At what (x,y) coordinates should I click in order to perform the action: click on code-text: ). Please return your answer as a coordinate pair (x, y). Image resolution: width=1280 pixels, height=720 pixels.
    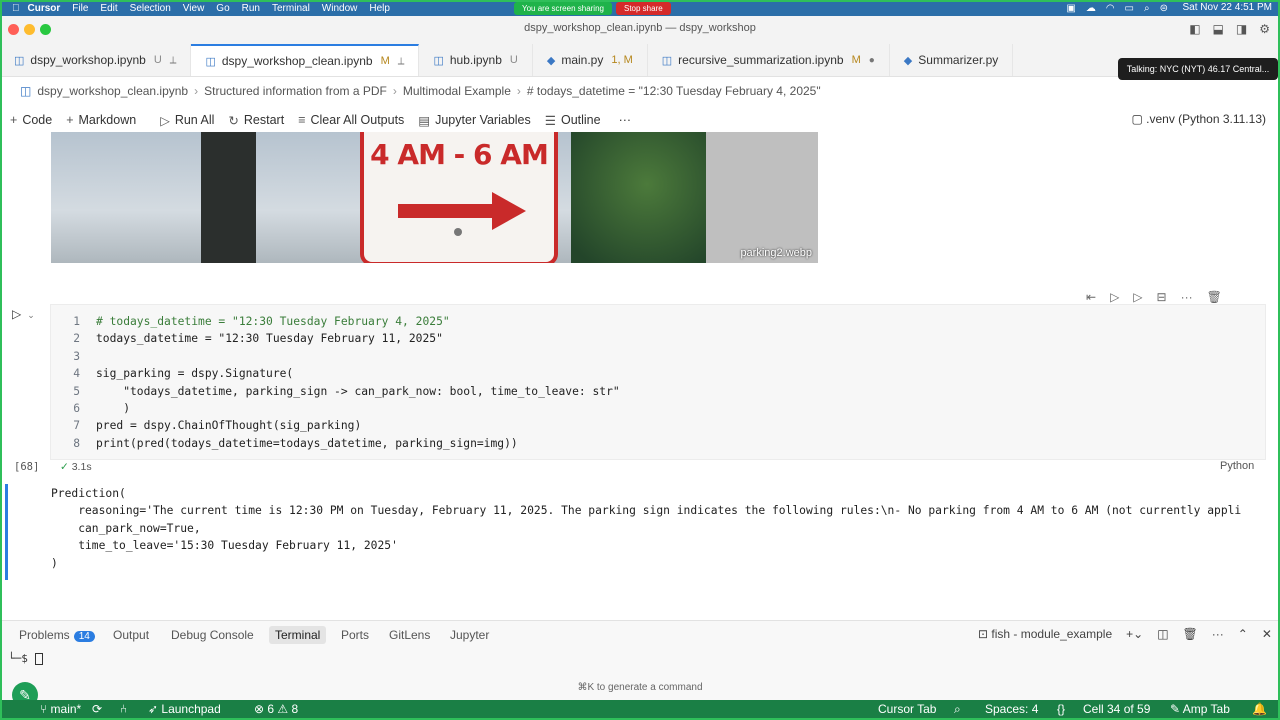
    Looking at the image, I should click on (113, 408).